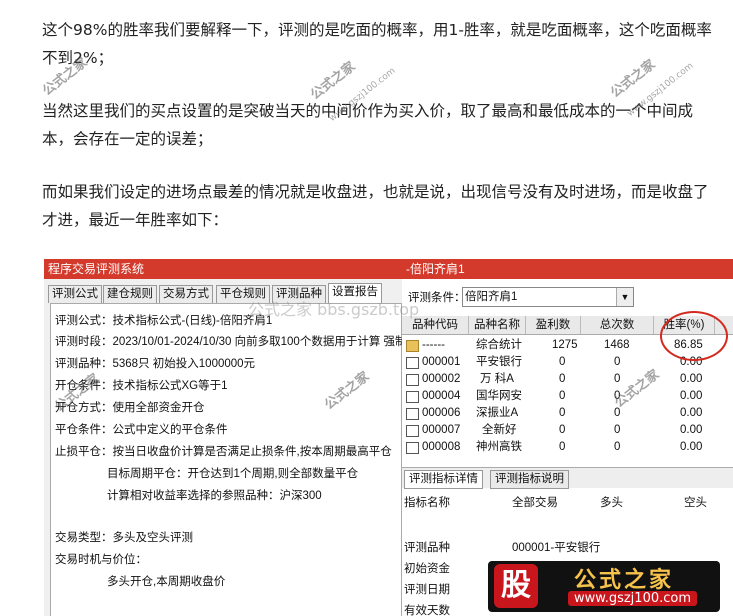  I want to click on highlight-circle, so click(694, 336).